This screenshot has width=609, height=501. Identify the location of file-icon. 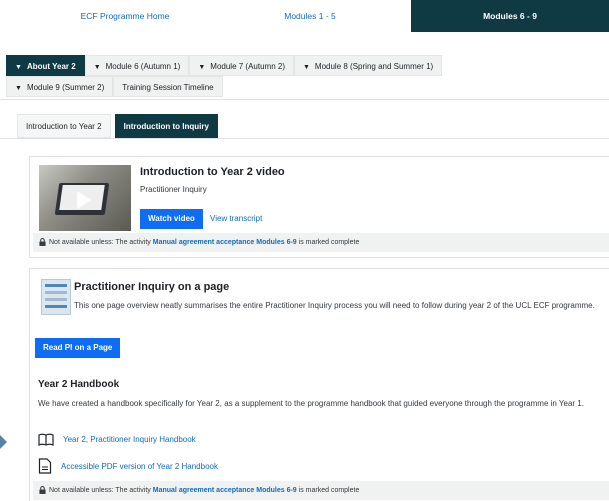
(45, 466).